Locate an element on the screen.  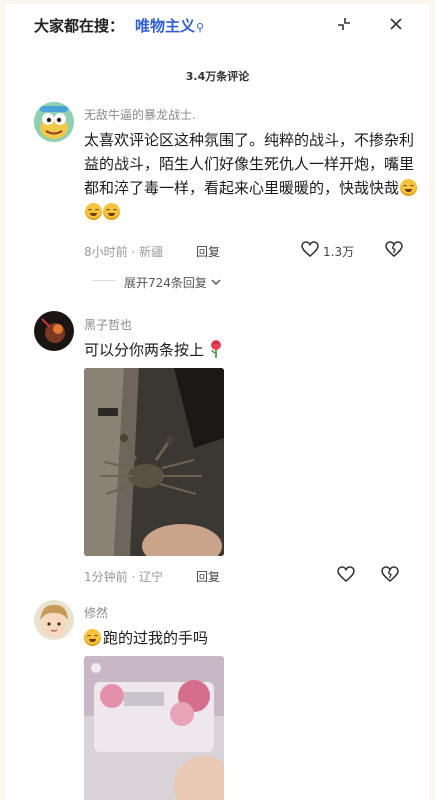
header: 大家都在搜： 唯物主义⚲ is located at coordinates (217, 24).